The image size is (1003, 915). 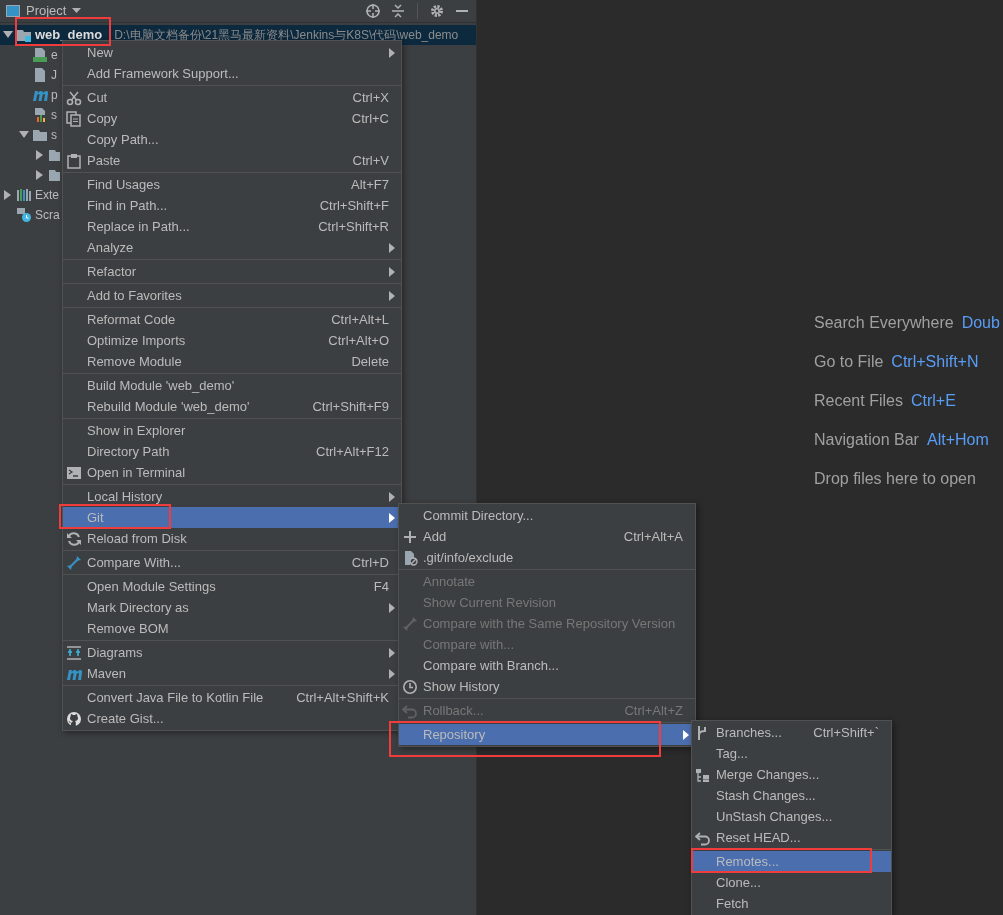 What do you see at coordinates (370, 184) in the screenshot?
I see `shortcut-text: Alt+F7` at bounding box center [370, 184].